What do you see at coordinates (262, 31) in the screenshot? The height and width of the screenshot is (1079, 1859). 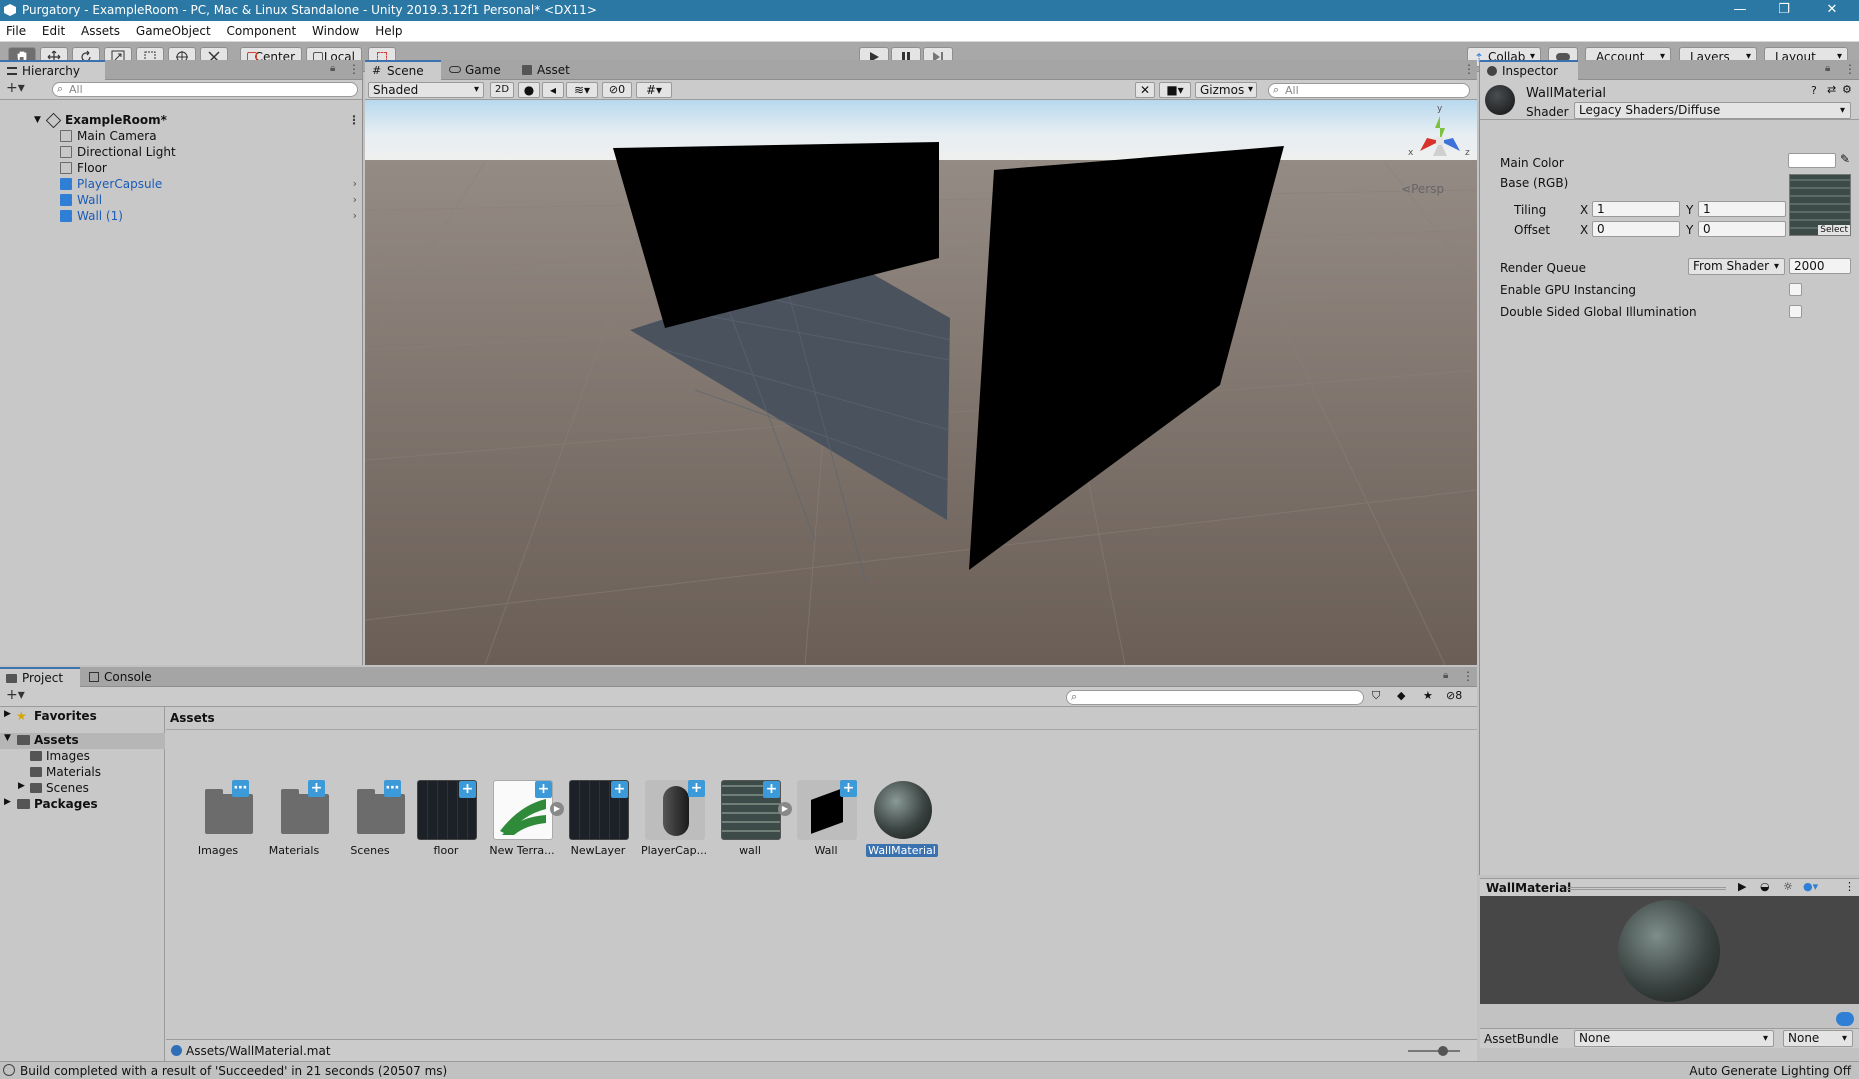 I see `menu-component: Component` at bounding box center [262, 31].